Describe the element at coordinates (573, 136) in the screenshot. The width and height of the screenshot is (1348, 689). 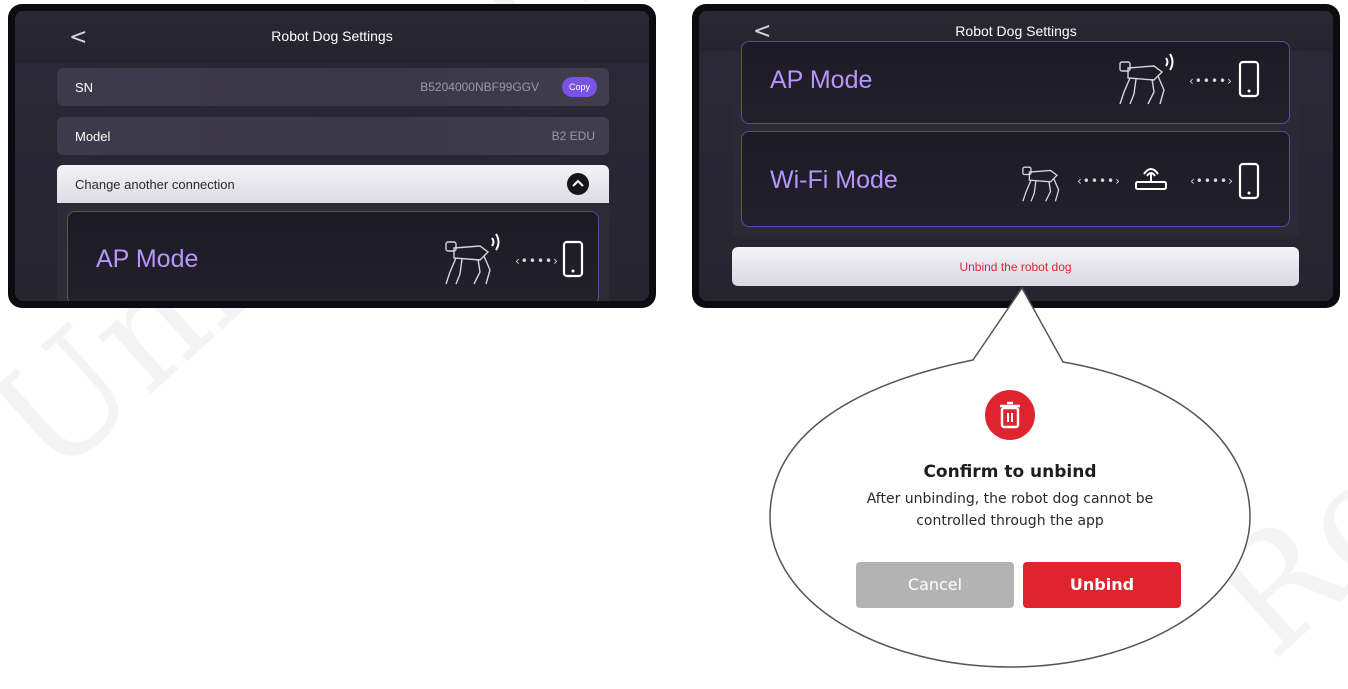
I see `model-value: B2 EDU` at that location.